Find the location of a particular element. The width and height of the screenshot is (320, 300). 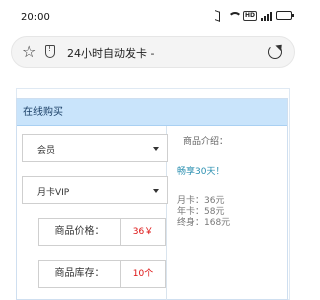

stock-label: 商品库存： is located at coordinates (80, 274).